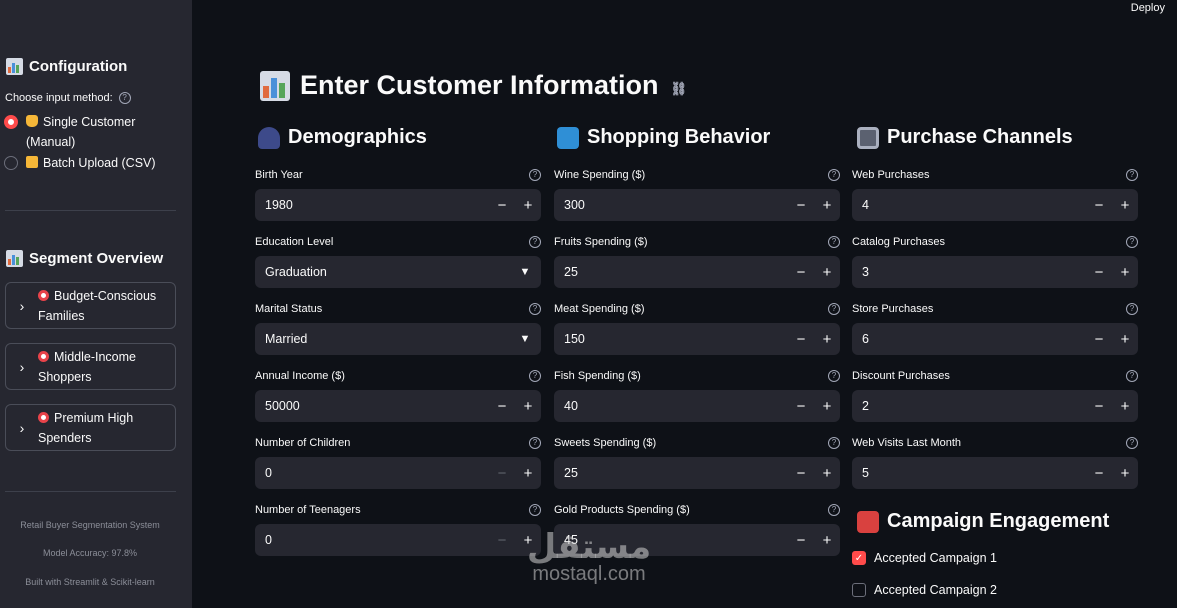  I want to click on radio-selected-icon, so click(11, 122).